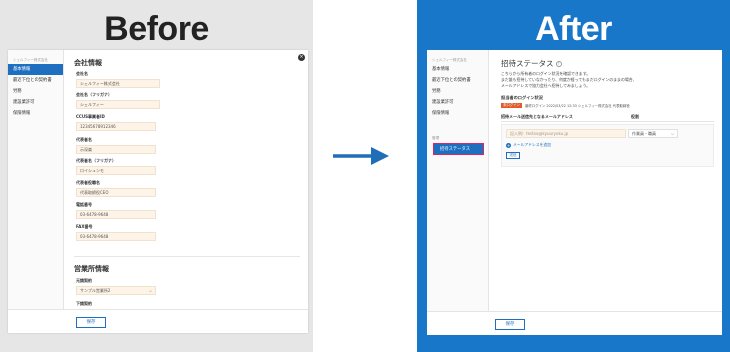  Describe the element at coordinates (90, 116) in the screenshot. I see `field-label: CCUS事業者ID` at that location.